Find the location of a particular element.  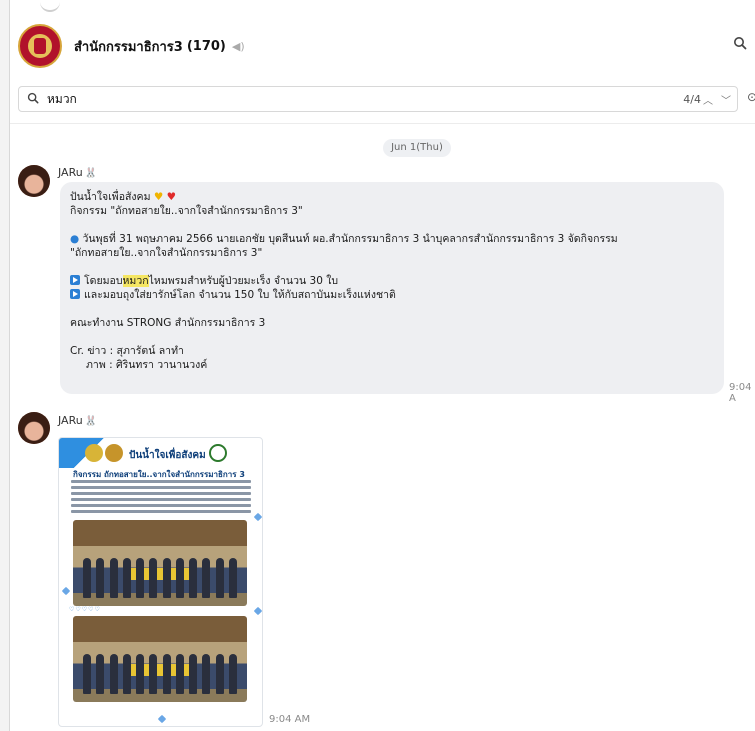

chevron-up-icon: ︿ is located at coordinates (708, 99).